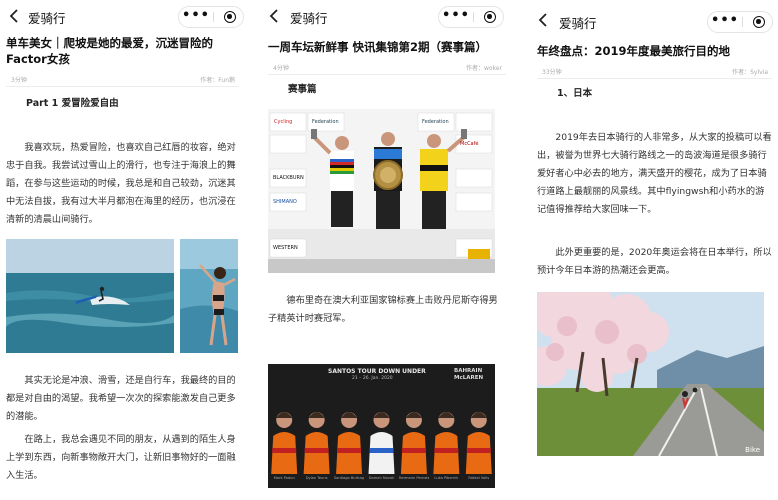 This screenshot has width=778, height=500. I want to click on sponsor-text: McCafé, so click(469, 144).